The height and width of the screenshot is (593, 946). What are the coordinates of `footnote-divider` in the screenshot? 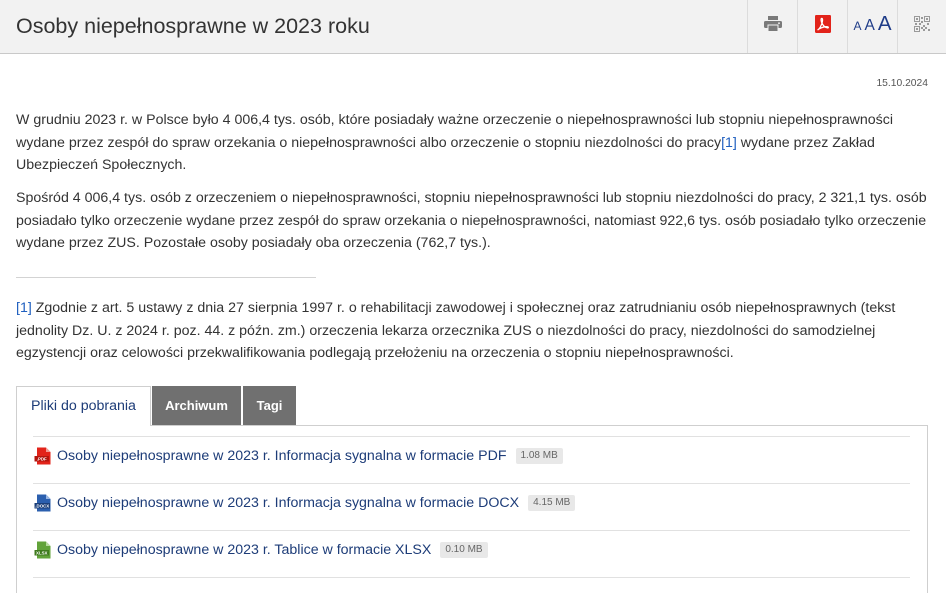 It's located at (166, 277).